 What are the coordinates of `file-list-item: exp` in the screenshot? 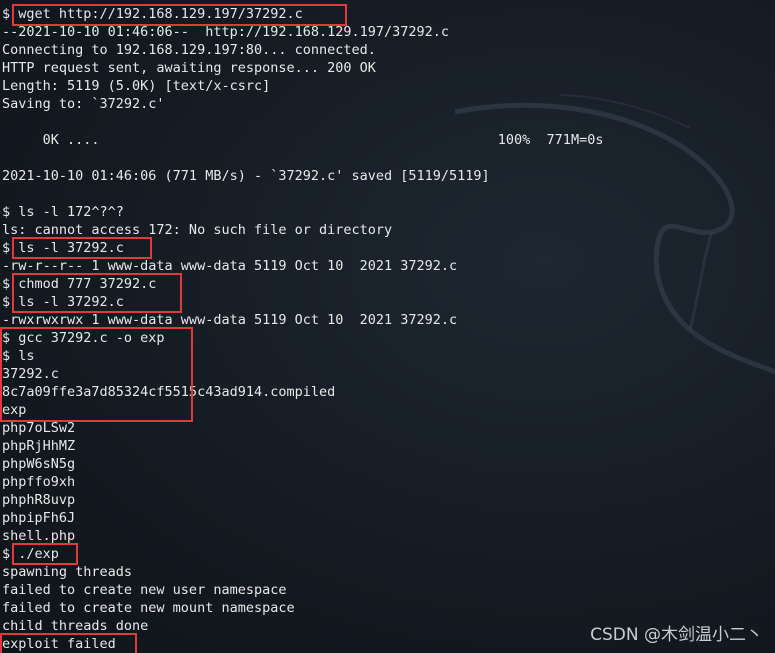 It's located at (14, 410).